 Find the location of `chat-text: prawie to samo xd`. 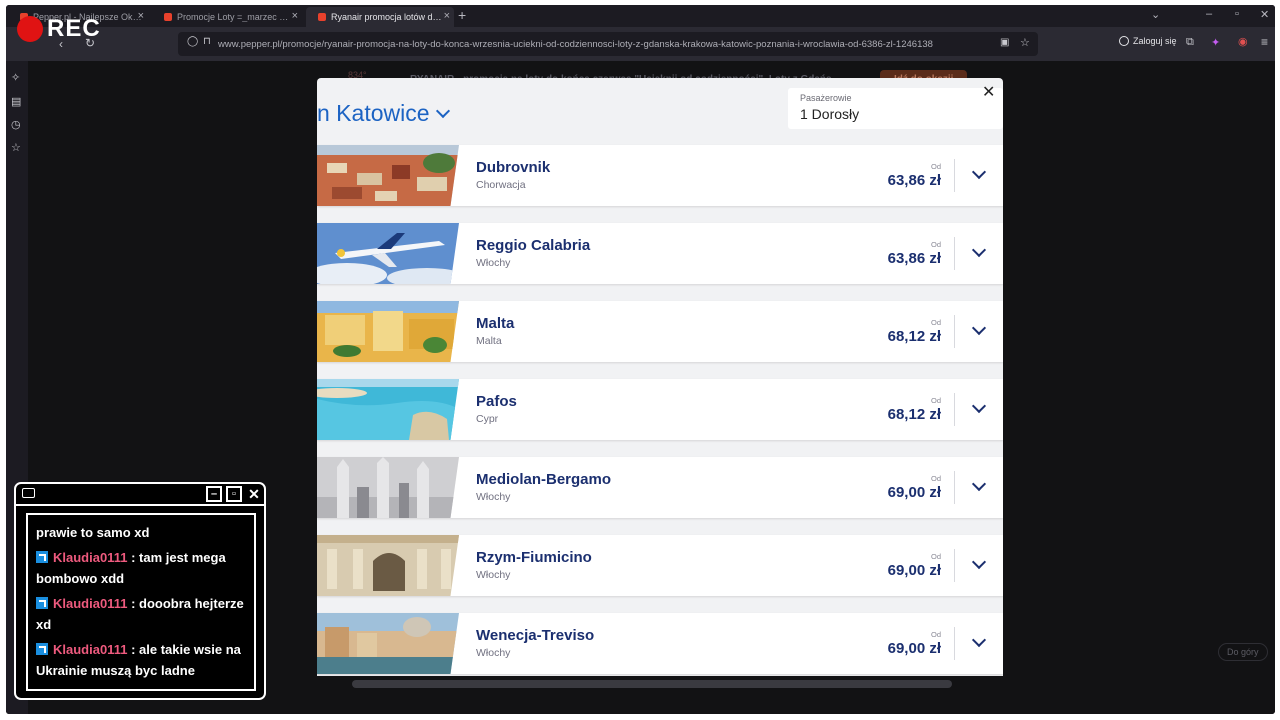

chat-text: prawie to samo xd is located at coordinates (93, 532).